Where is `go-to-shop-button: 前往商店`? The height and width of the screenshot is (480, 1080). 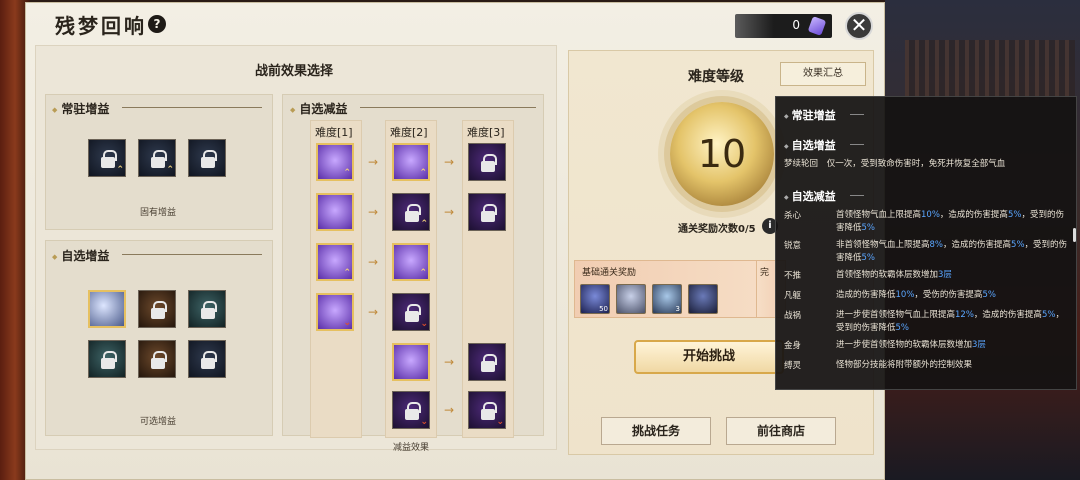 go-to-shop-button: 前往商店 is located at coordinates (781, 431).